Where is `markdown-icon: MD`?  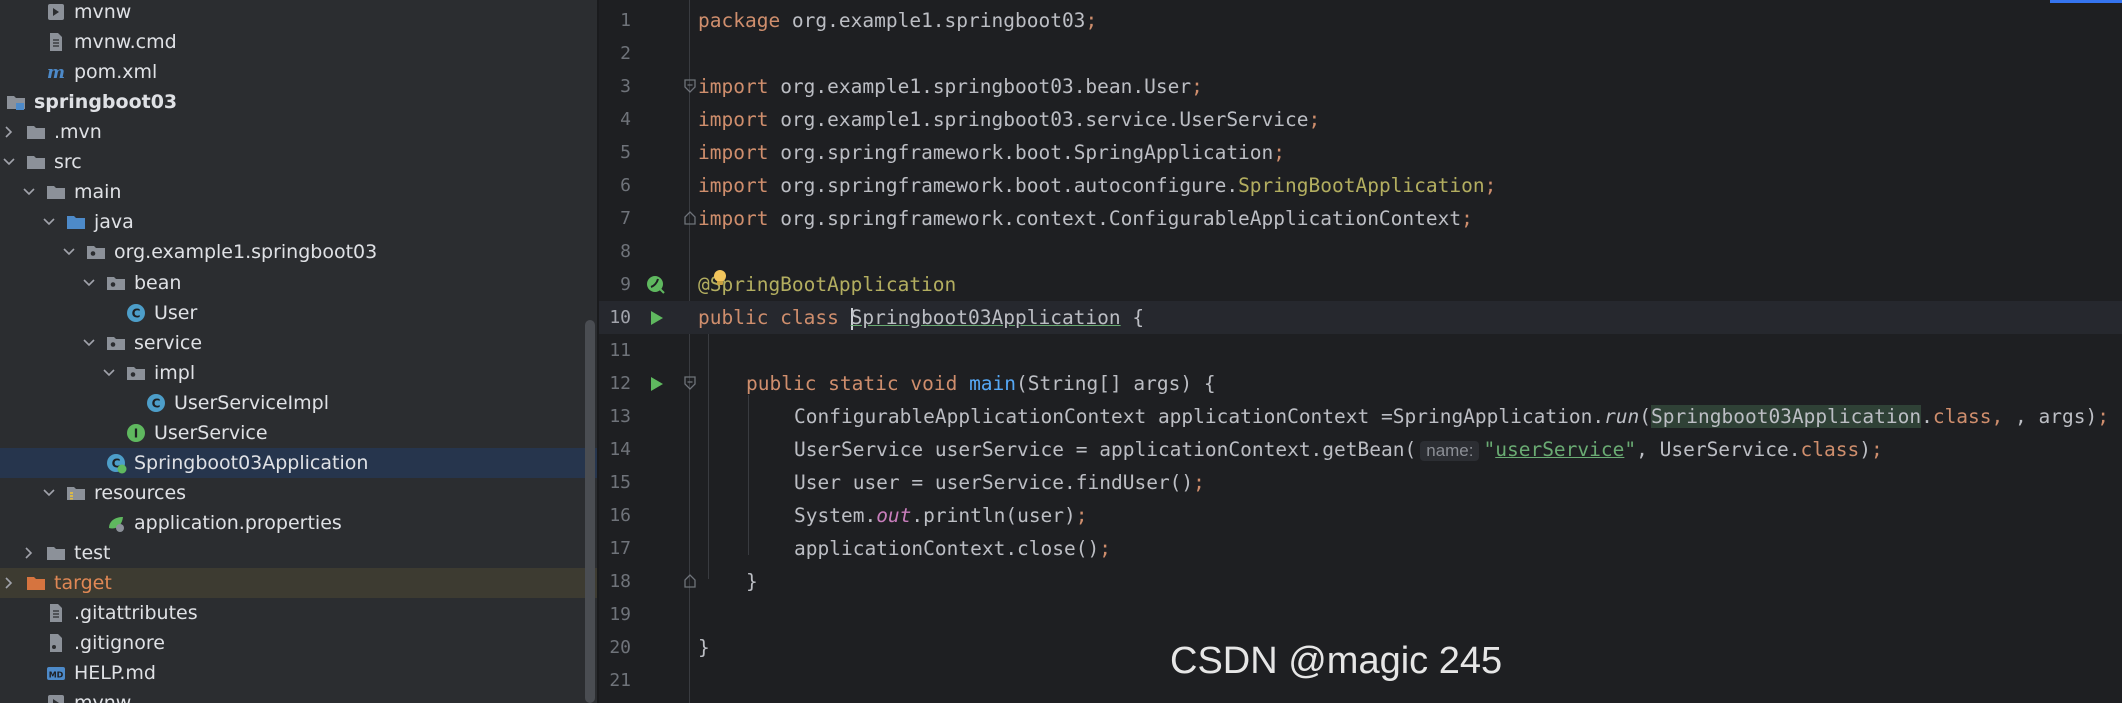 markdown-icon: MD is located at coordinates (56, 673).